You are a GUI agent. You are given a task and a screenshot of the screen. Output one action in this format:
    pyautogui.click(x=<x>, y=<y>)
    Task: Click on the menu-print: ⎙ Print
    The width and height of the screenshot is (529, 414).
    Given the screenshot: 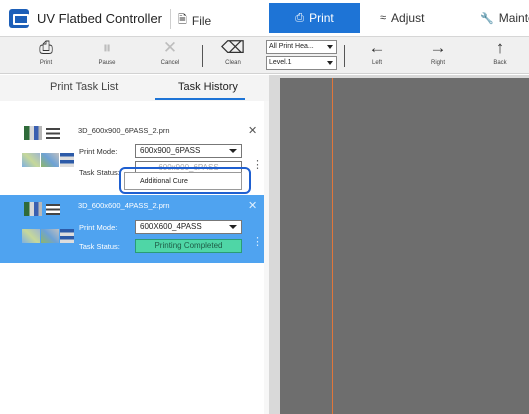 What is the action you would take?
    pyautogui.click(x=314, y=18)
    